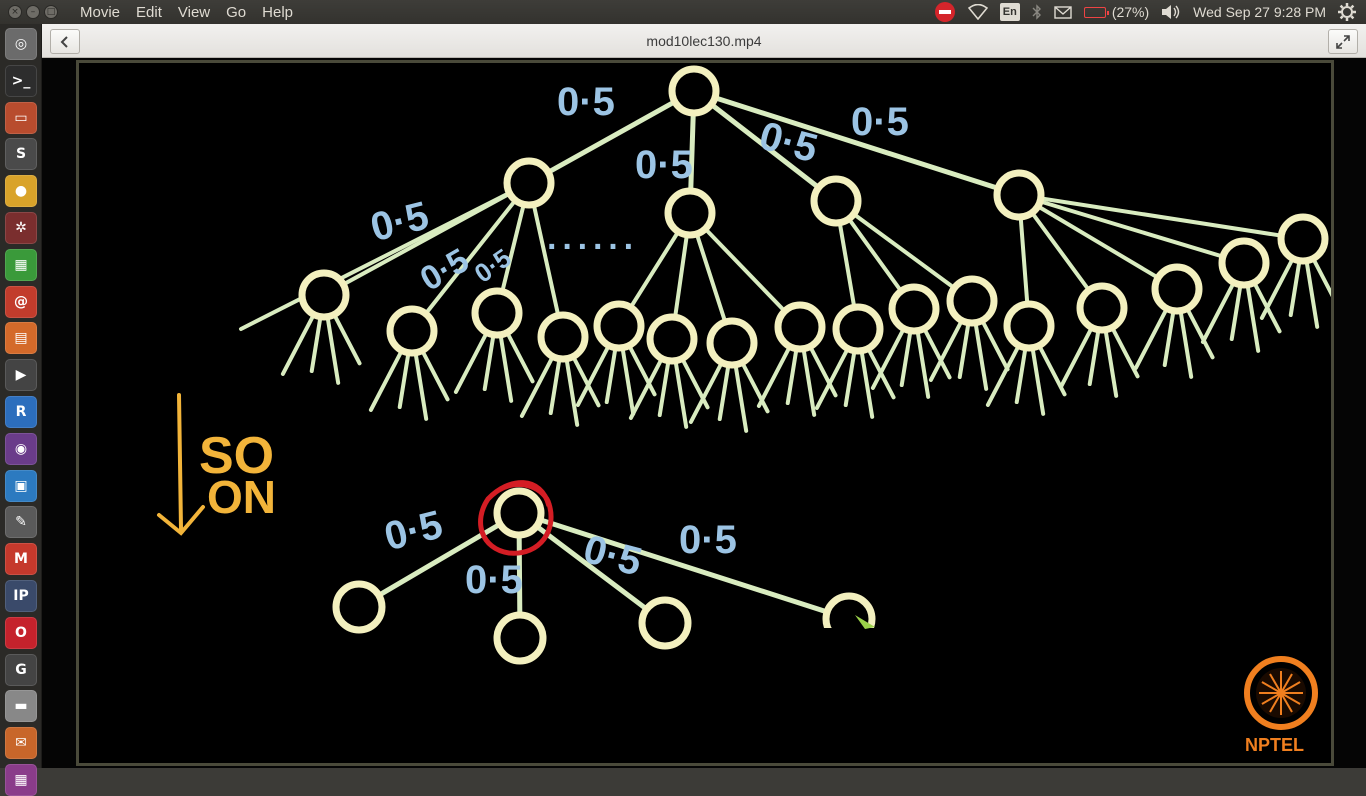  Describe the element at coordinates (1009, 12) in the screenshot. I see `keyboard-layout-badge: En` at that location.